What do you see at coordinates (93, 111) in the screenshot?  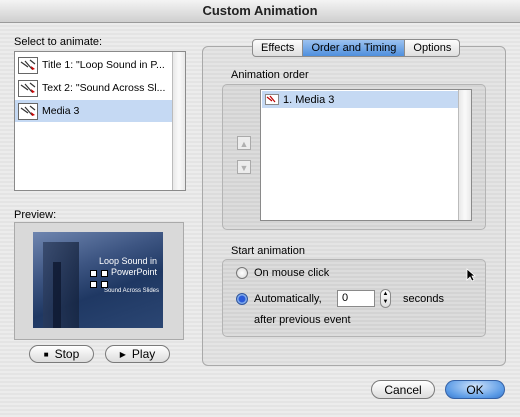 I see `list-item-media-3: Media 3` at bounding box center [93, 111].